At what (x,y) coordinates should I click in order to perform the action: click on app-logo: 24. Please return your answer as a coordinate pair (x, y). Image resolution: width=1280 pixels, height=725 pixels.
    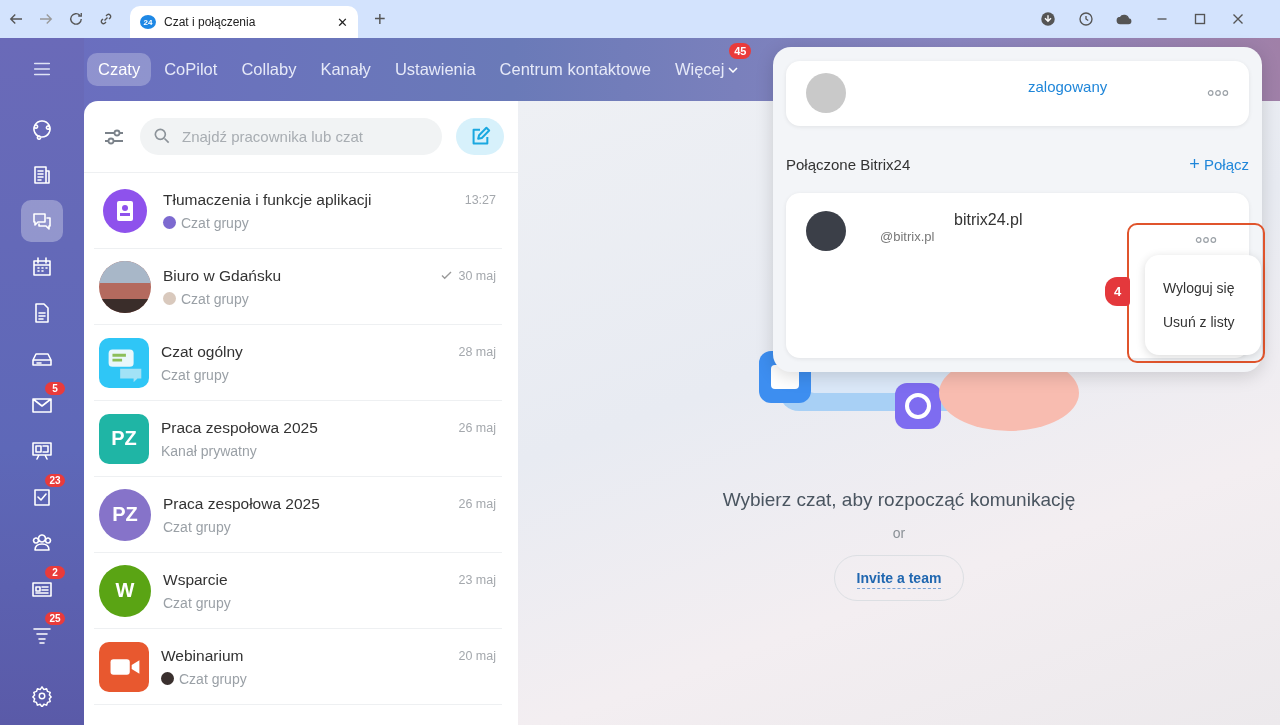
    Looking at the image, I should click on (148, 22).